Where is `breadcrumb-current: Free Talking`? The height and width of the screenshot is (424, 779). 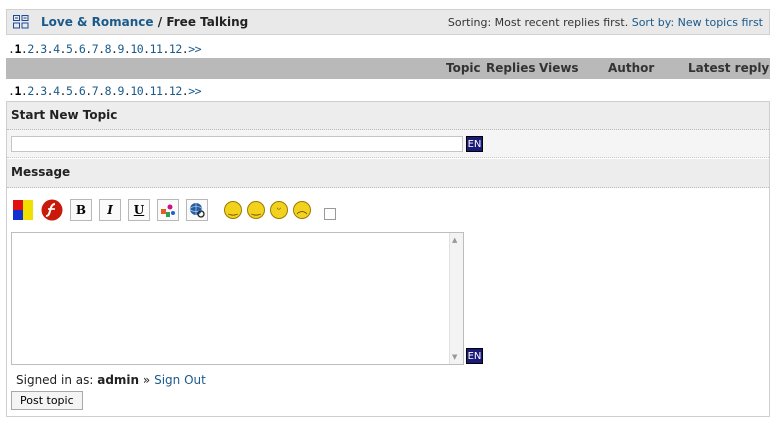 breadcrumb-current: Free Talking is located at coordinates (207, 22).